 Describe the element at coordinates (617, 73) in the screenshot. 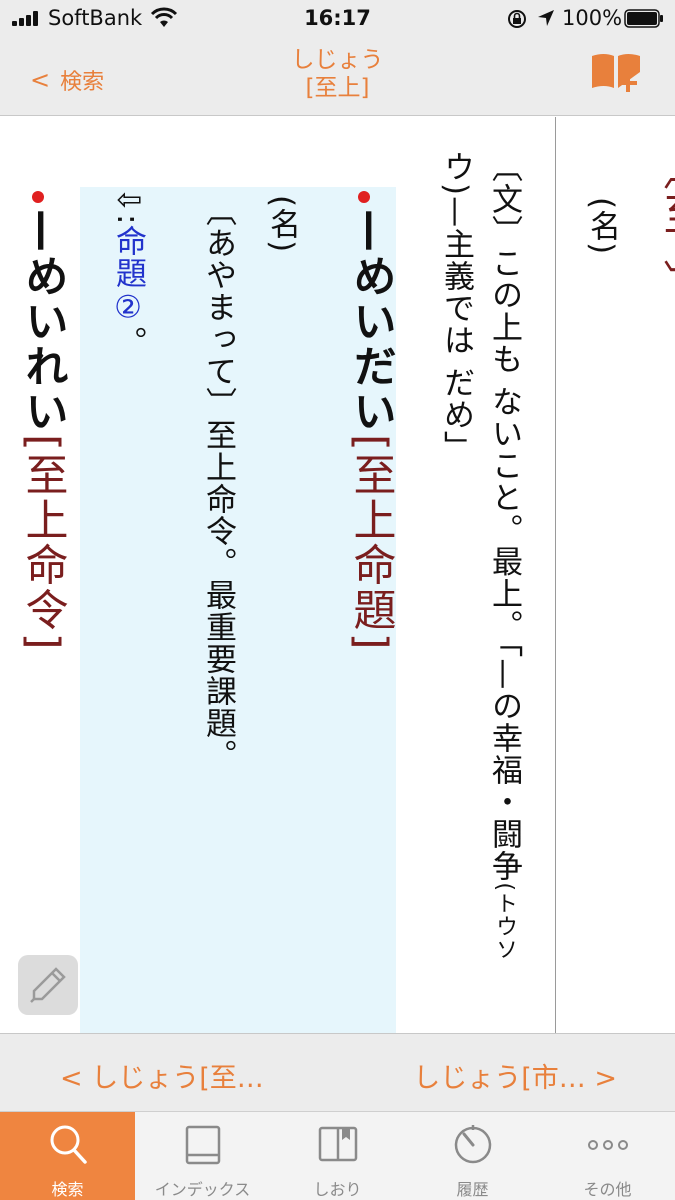

I see `add-bookmark-icon` at that location.